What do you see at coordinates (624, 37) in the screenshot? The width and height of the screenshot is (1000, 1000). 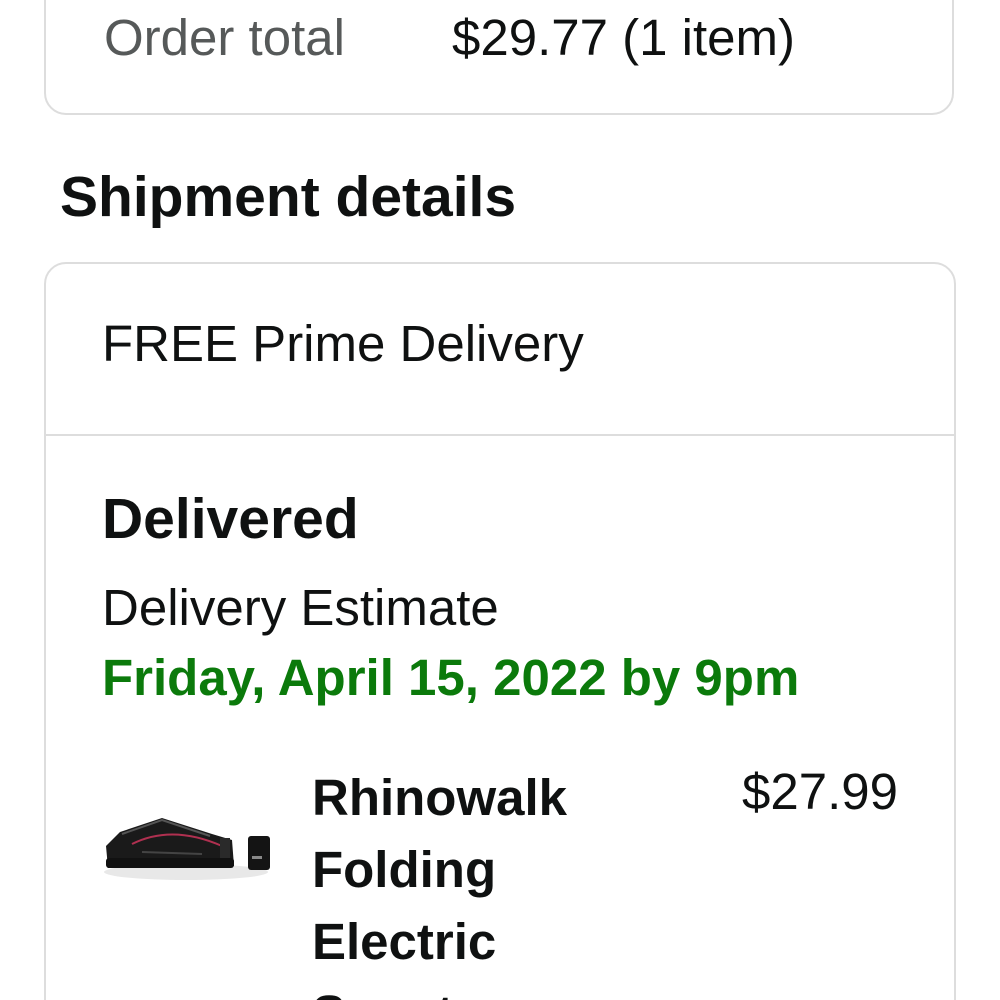 I see `order-total-value: $29.77 (1 item)` at bounding box center [624, 37].